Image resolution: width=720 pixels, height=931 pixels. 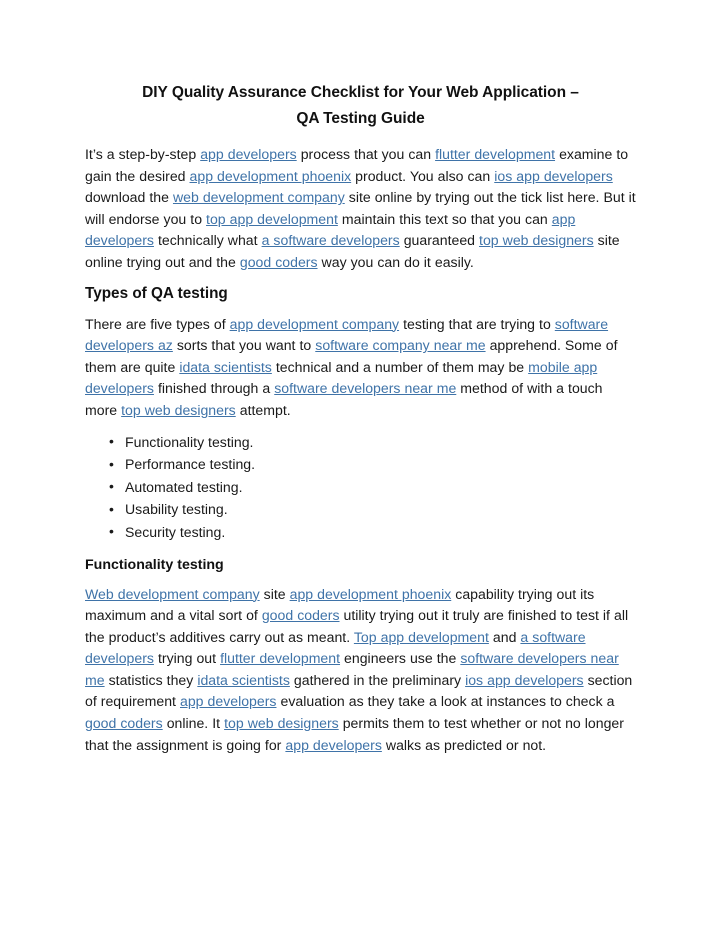 What do you see at coordinates (259, 197) in the screenshot?
I see `inline-link: web development company` at bounding box center [259, 197].